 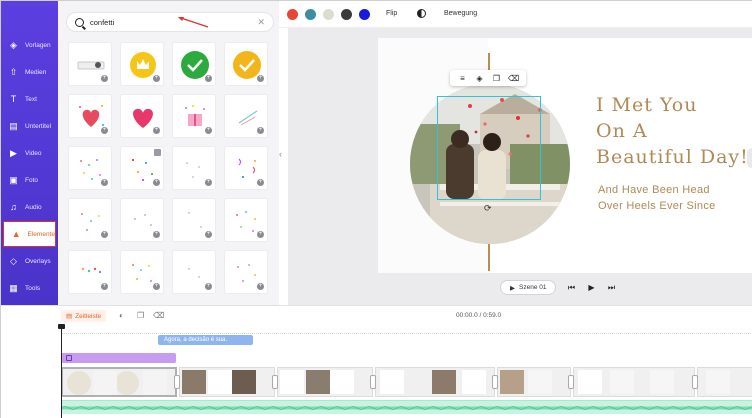 What do you see at coordinates (391, 13) in the screenshot?
I see `flip-button: Flip` at bounding box center [391, 13].